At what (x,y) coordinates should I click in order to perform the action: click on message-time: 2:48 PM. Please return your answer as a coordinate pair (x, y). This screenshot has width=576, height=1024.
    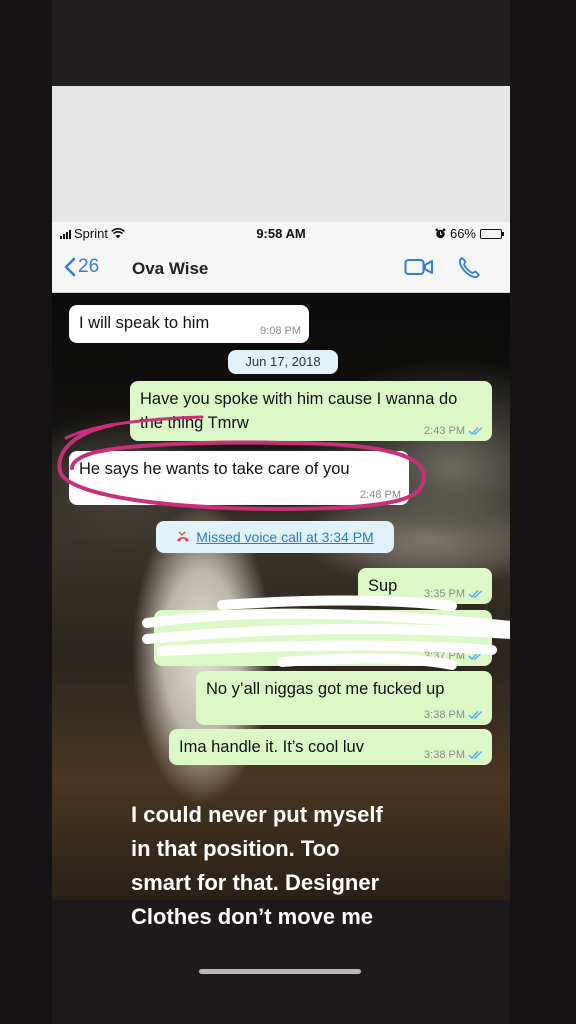
    Looking at the image, I should click on (380, 495).